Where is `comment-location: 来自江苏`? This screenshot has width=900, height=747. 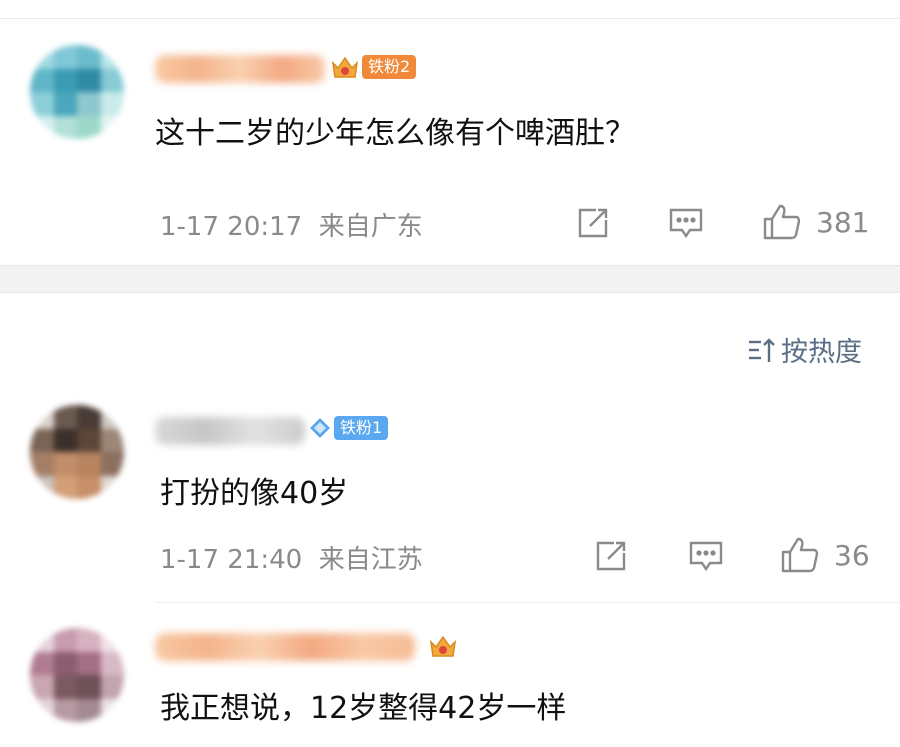 comment-location: 来自江苏 is located at coordinates (370, 560).